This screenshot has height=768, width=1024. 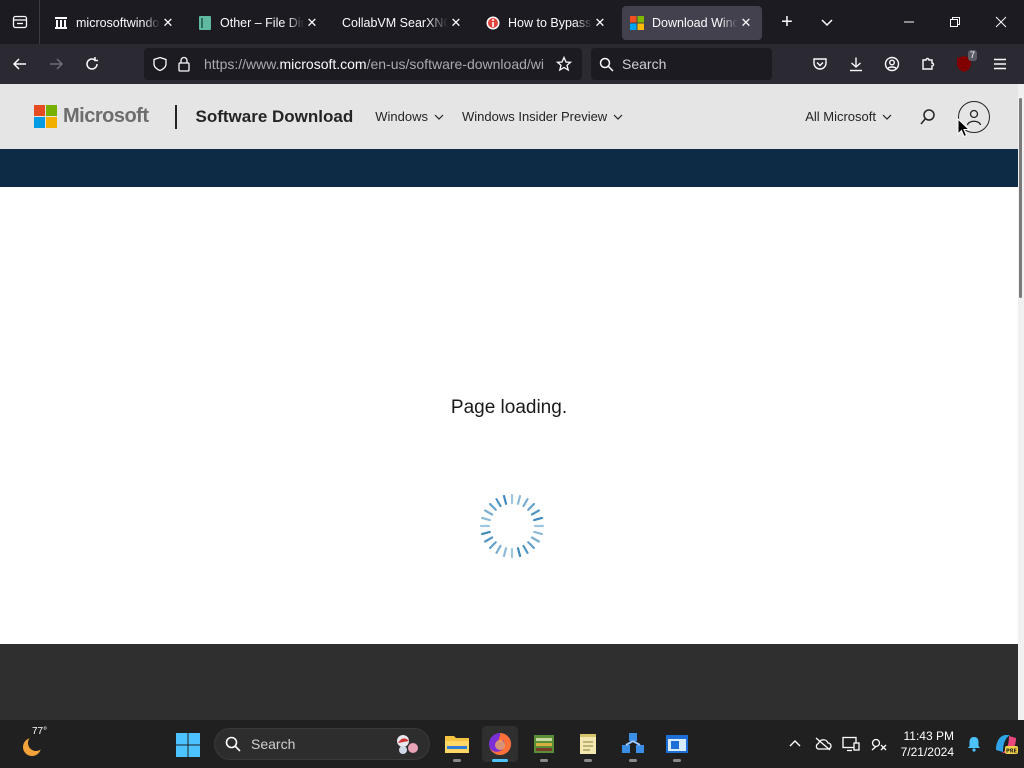 I want to click on minimize-button, so click(x=909, y=22).